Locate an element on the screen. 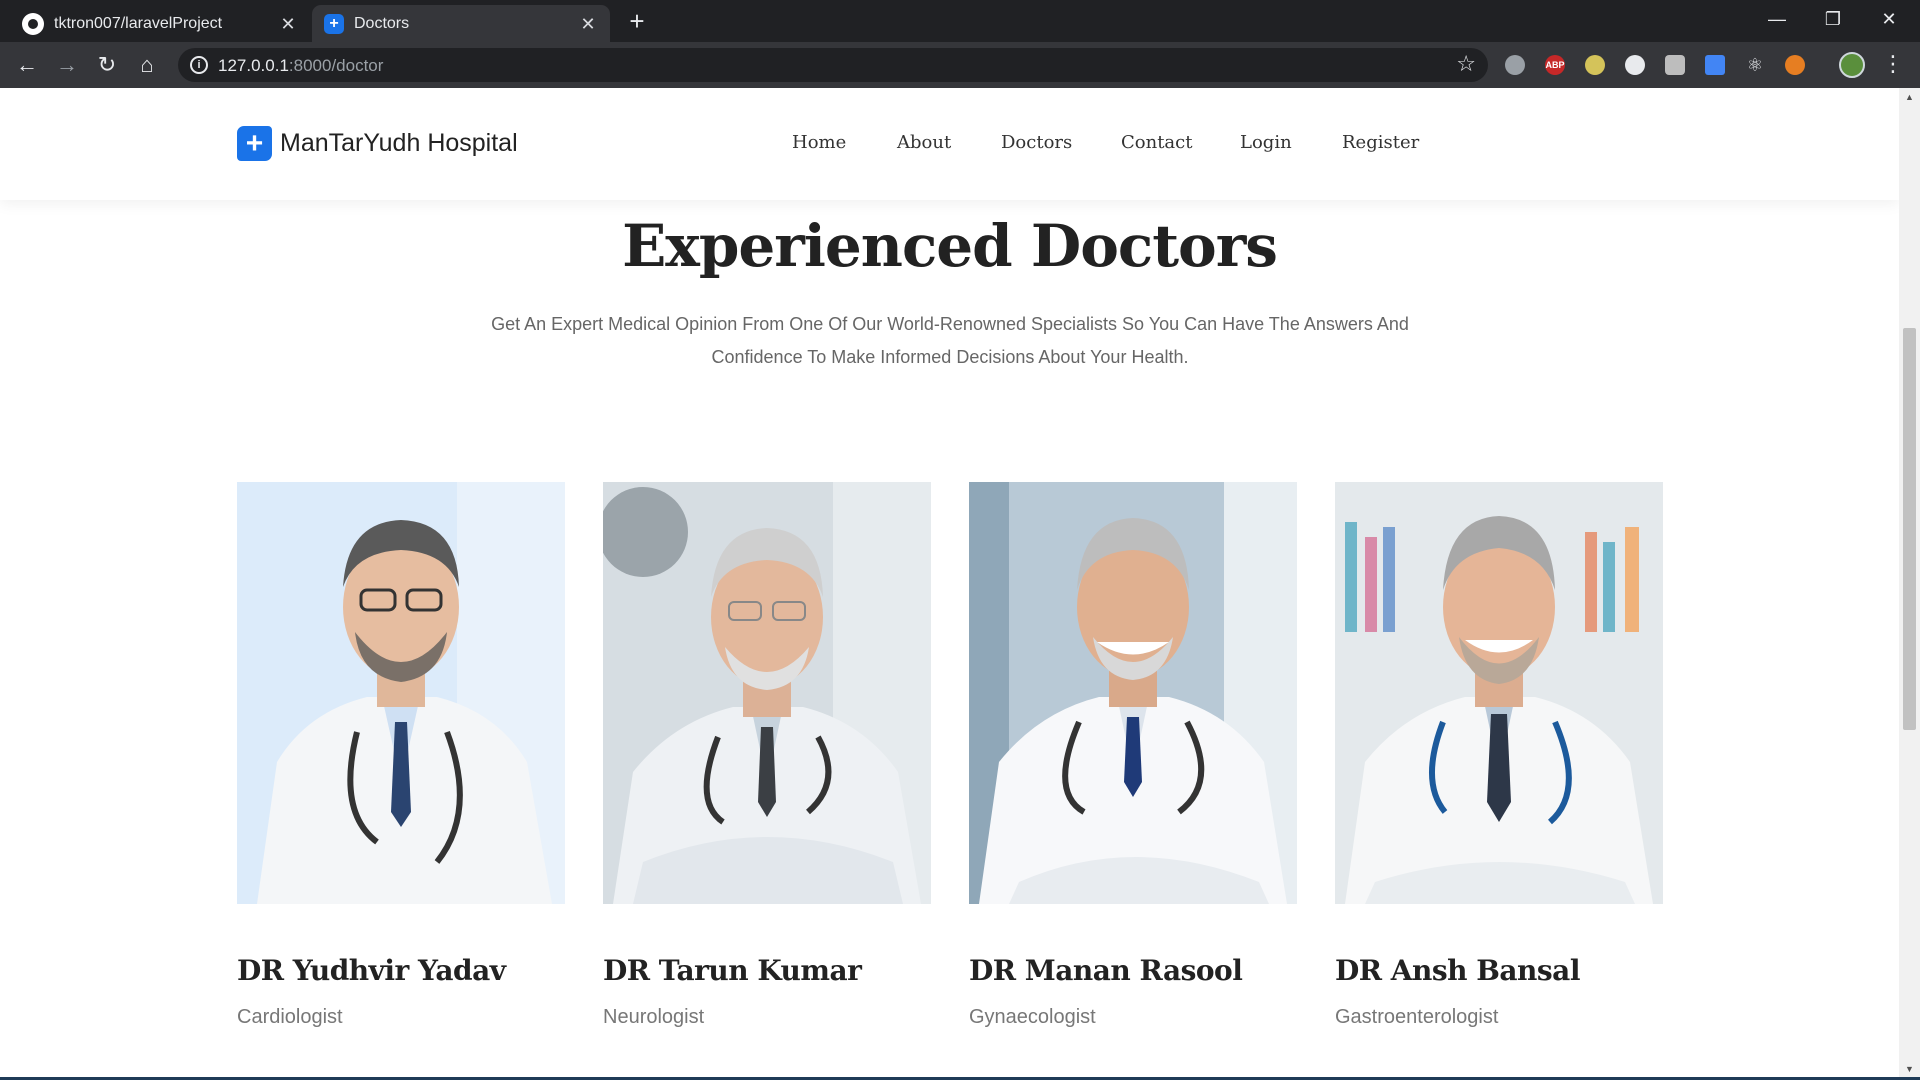 The width and height of the screenshot is (1920, 1080). color-icon is located at coordinates (1795, 65).